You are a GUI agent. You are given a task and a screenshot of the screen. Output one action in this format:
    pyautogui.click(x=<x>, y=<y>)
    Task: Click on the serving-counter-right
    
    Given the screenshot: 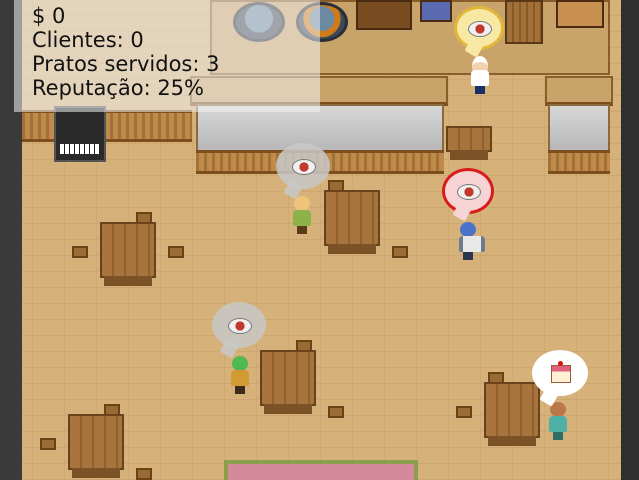 What is the action you would take?
    pyautogui.click(x=579, y=128)
    